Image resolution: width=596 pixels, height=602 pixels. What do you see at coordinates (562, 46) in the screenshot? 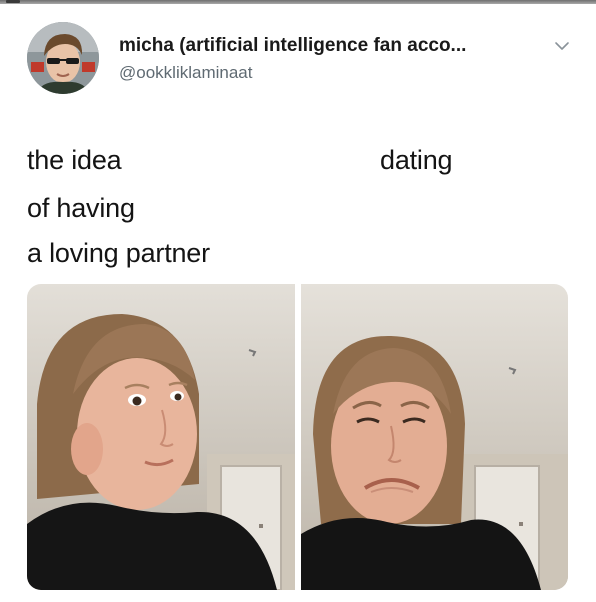
I see `chevron-down-icon` at bounding box center [562, 46].